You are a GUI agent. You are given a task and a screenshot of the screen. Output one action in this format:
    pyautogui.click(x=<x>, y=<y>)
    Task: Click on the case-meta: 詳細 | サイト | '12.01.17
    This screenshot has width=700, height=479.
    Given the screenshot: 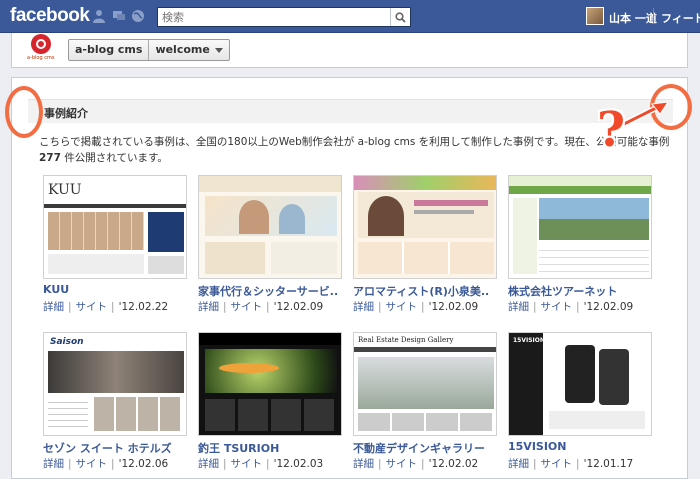 What is the action you would take?
    pyautogui.click(x=571, y=464)
    